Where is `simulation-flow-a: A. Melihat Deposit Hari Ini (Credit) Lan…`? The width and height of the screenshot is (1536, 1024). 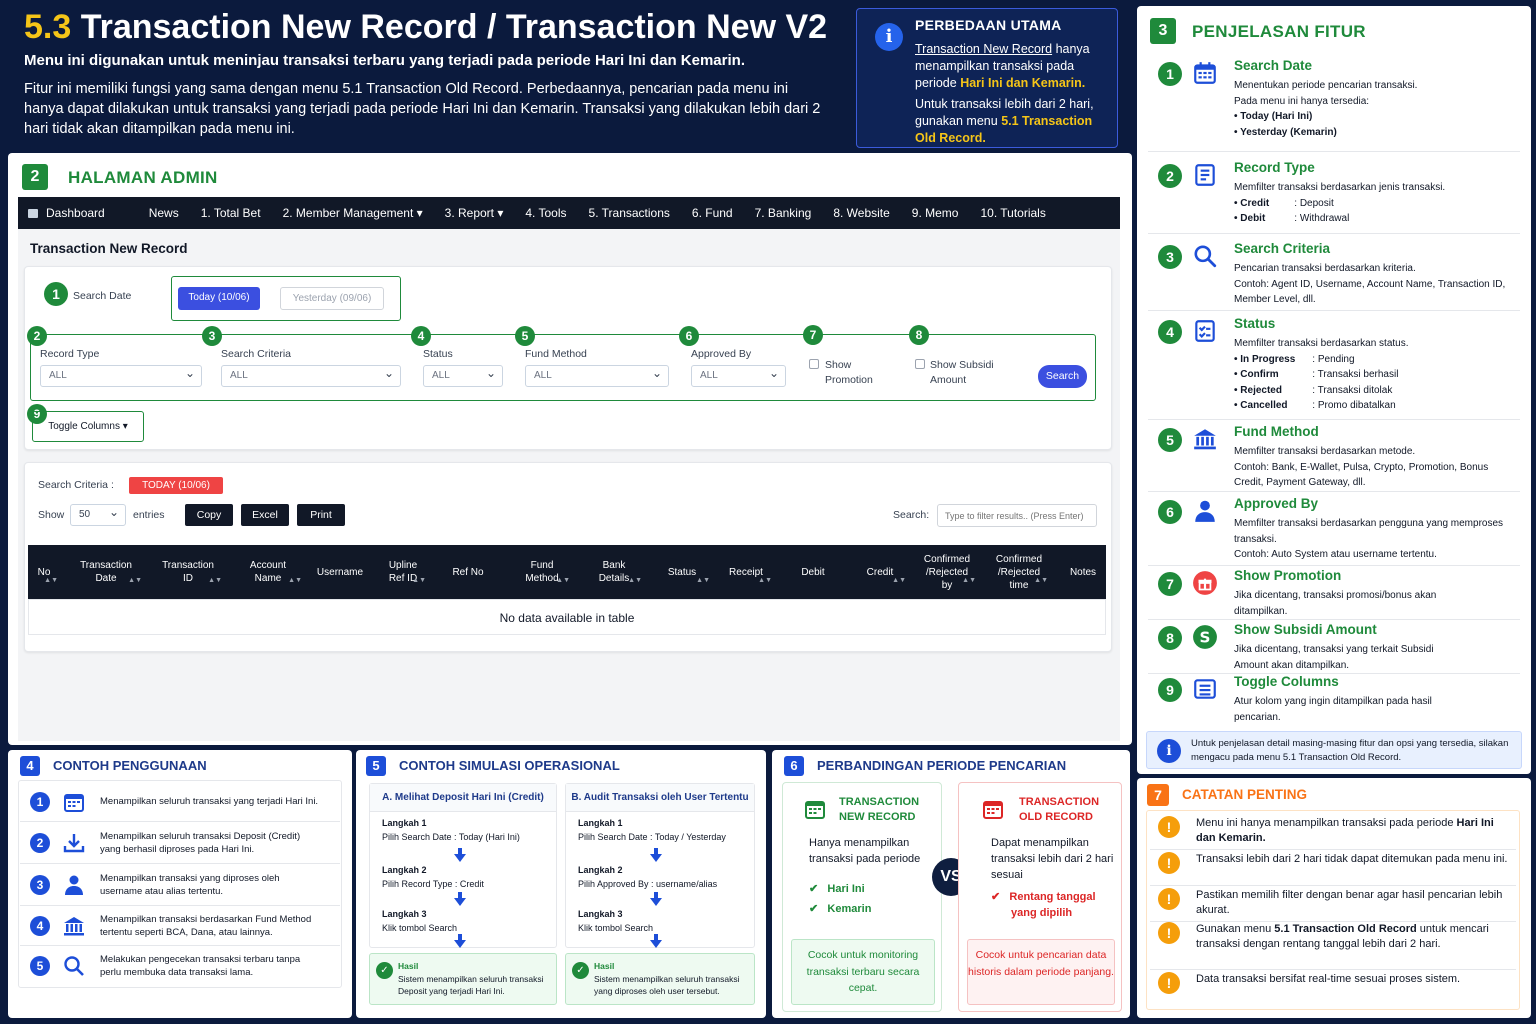 simulation-flow-a: A. Melihat Deposit Hari Ini (Credit) Lan… is located at coordinates (463, 865).